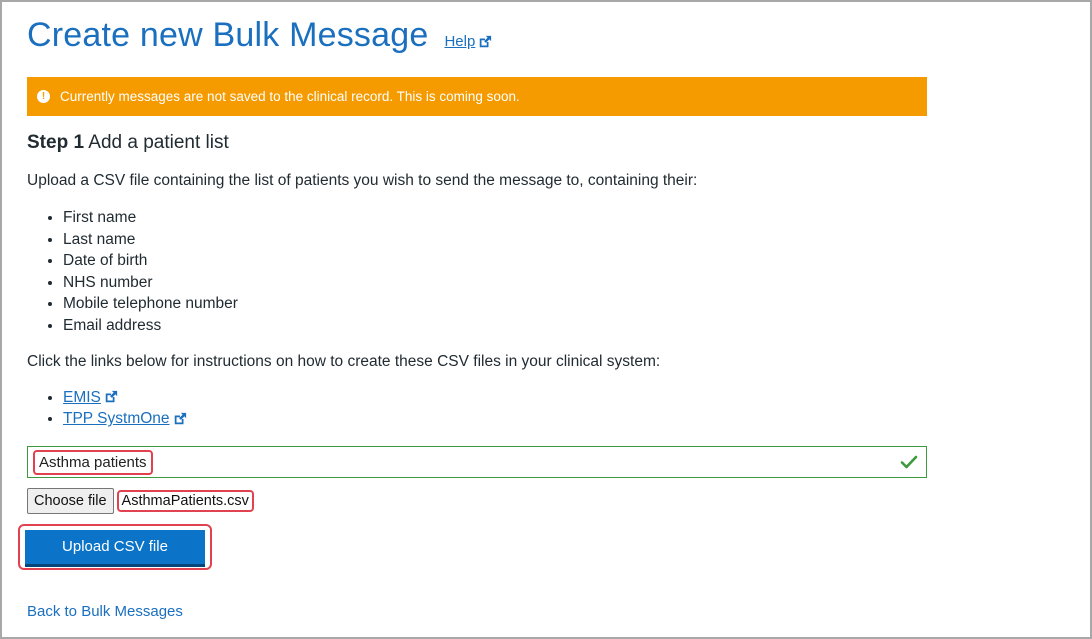 The image size is (1092, 639). I want to click on step-heading: Step 1 Add a patient list, so click(477, 143).